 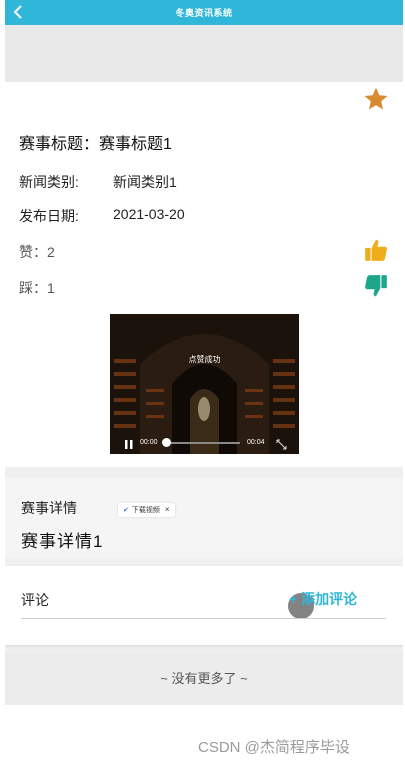 I want to click on watermark: CSDN @杰简程序毕设, so click(x=274, y=747).